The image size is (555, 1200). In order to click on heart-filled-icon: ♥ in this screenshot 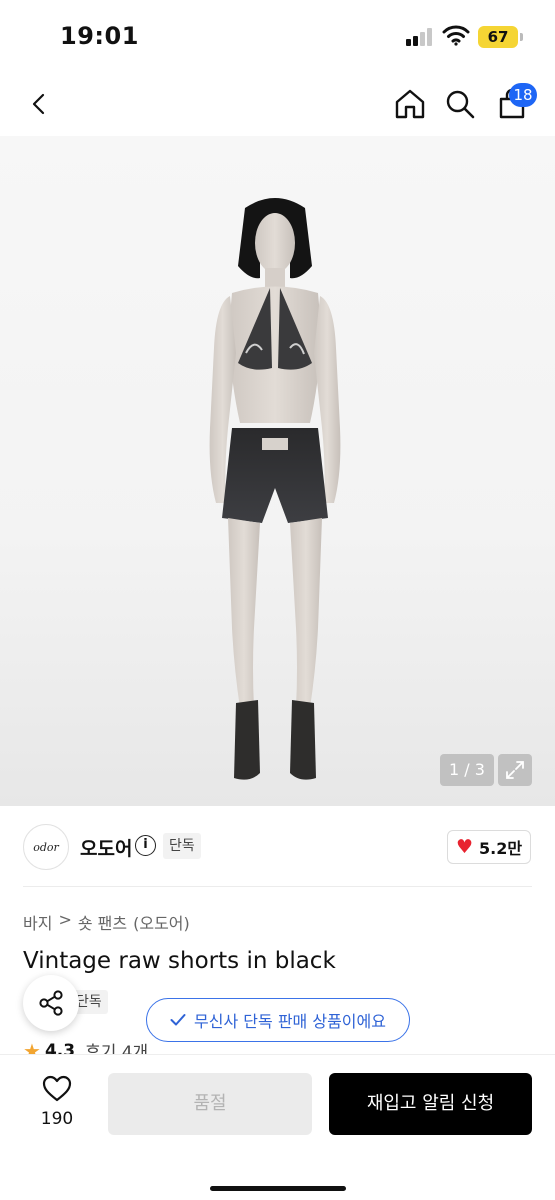, I will do `click(464, 846)`.